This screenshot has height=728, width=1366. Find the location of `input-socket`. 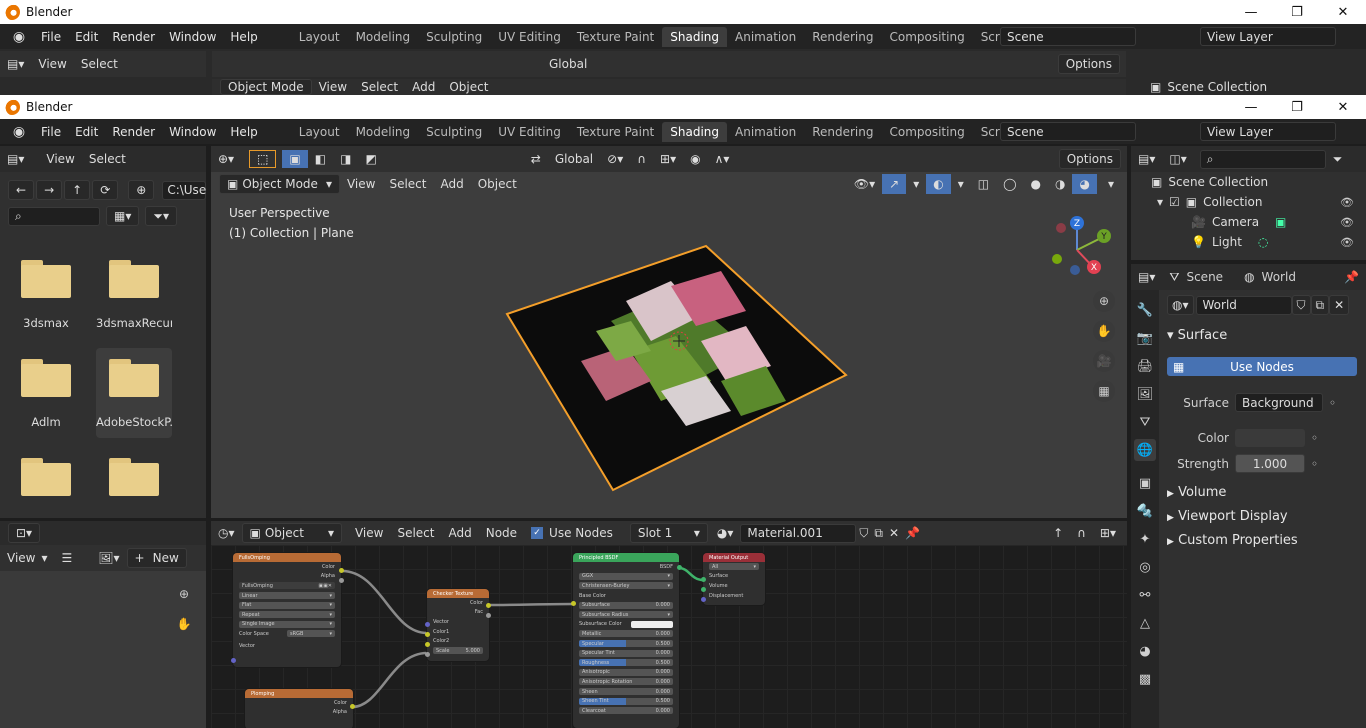

input-socket is located at coordinates (427, 644).